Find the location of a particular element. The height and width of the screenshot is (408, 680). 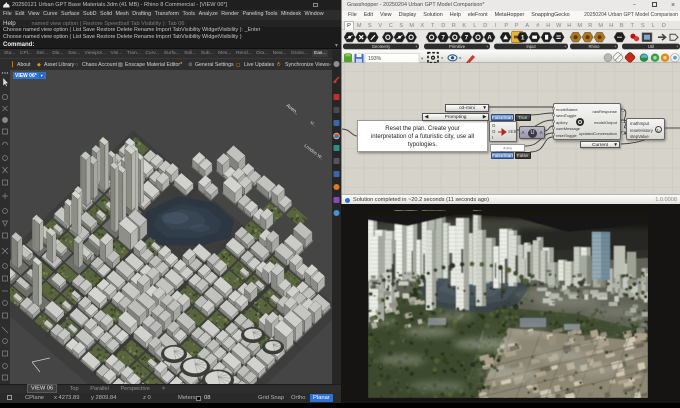

svg-text: Primitive is located at coordinates (457, 45).